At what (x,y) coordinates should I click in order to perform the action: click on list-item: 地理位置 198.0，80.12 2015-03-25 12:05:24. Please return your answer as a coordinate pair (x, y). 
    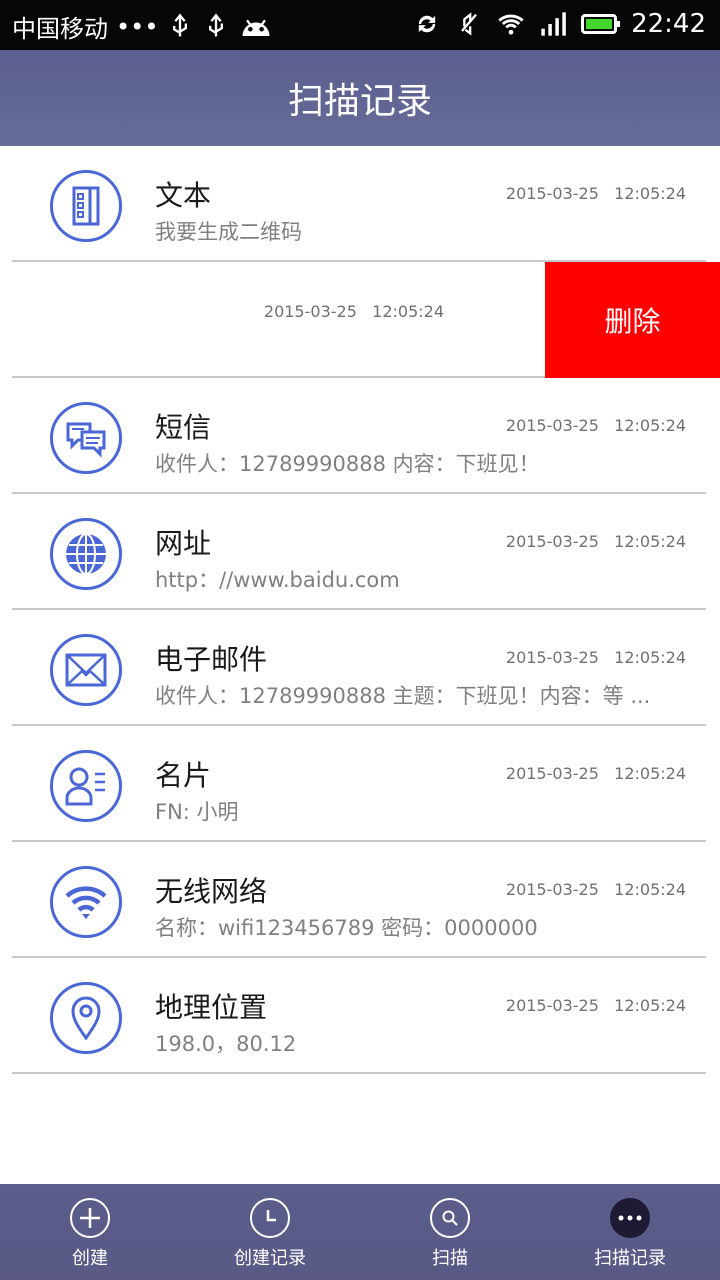
    Looking at the image, I should click on (360, 1016).